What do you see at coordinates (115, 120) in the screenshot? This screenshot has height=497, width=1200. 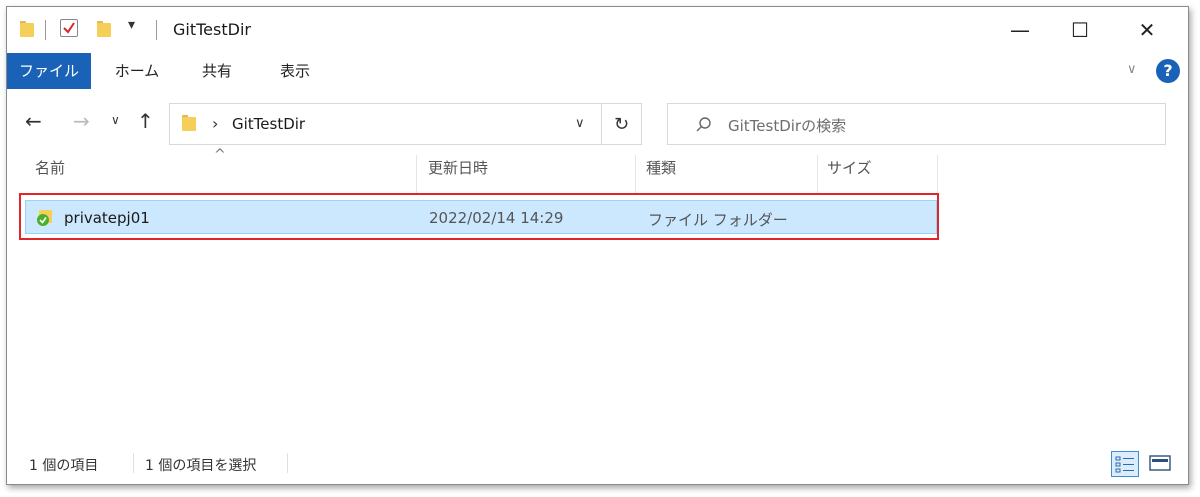 I see `recent-locations-icon: ∨` at bounding box center [115, 120].